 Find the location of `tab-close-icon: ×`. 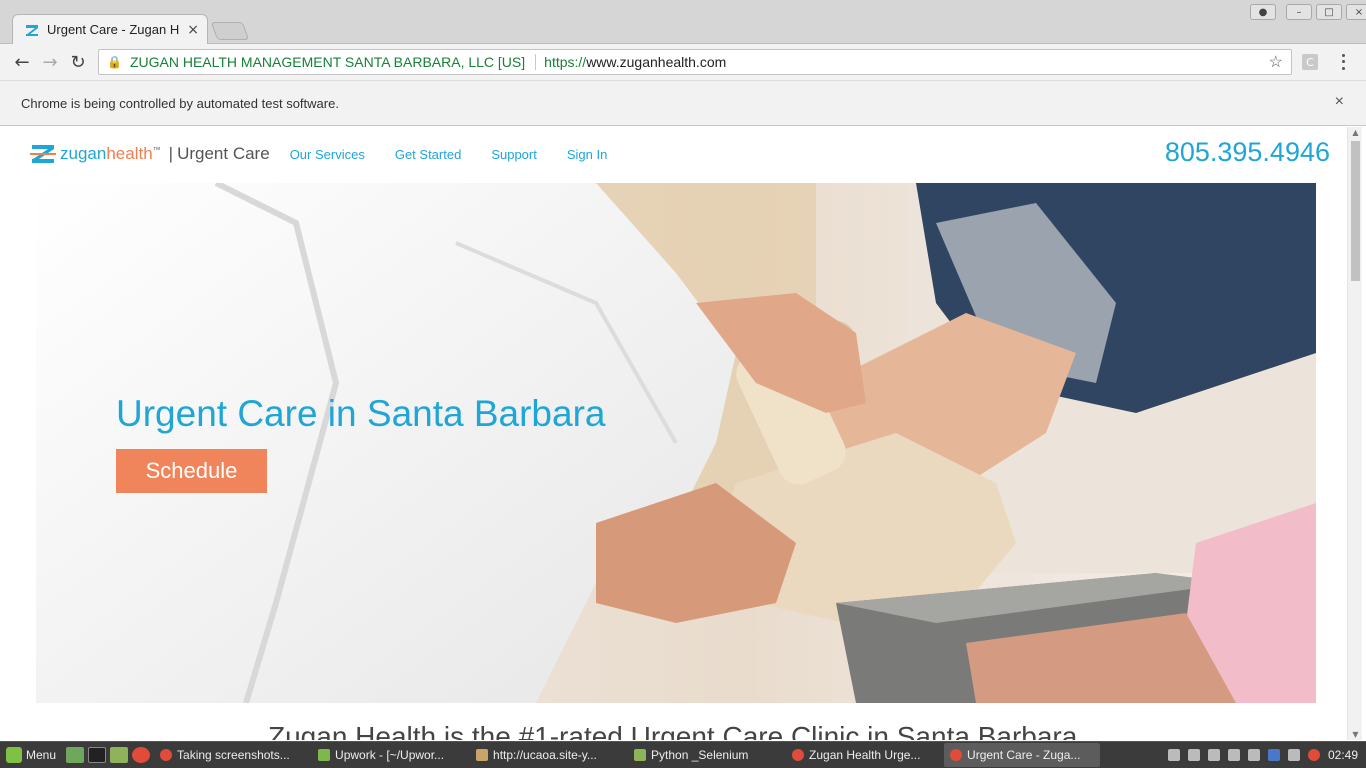

tab-close-icon: × is located at coordinates (193, 30).